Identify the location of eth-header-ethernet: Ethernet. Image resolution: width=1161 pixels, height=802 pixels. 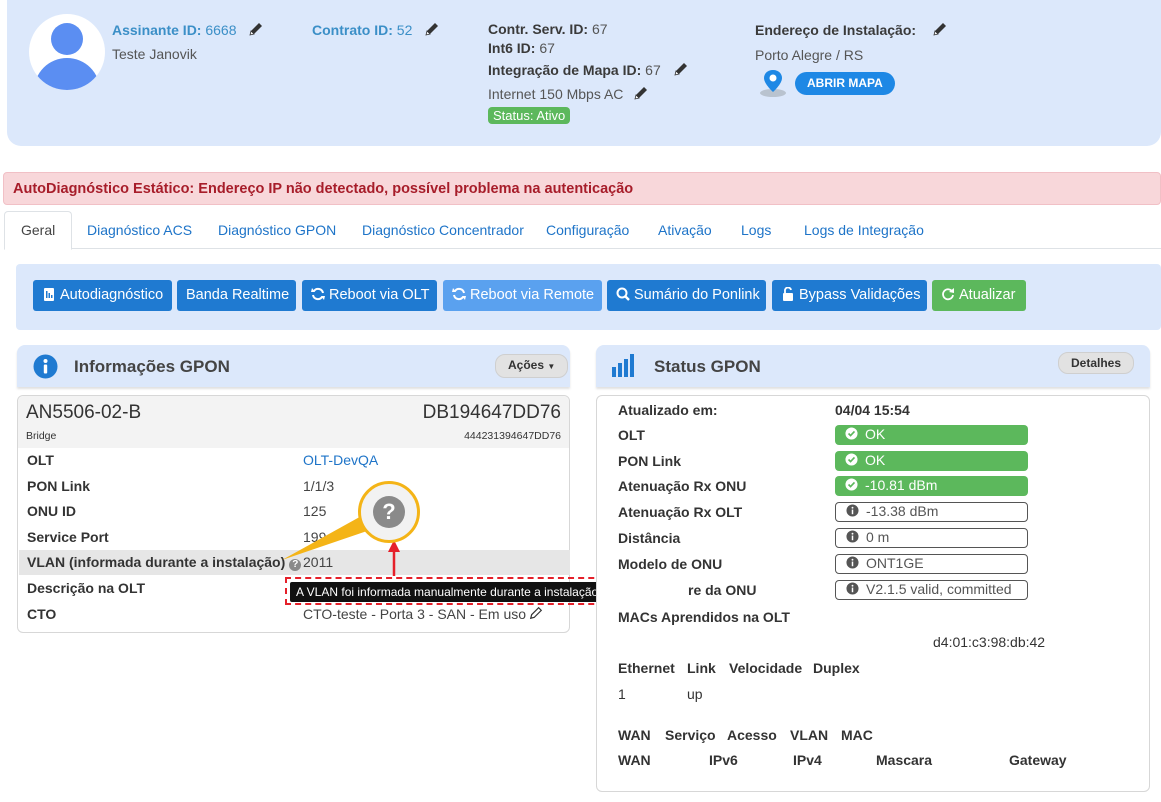
(646, 668).